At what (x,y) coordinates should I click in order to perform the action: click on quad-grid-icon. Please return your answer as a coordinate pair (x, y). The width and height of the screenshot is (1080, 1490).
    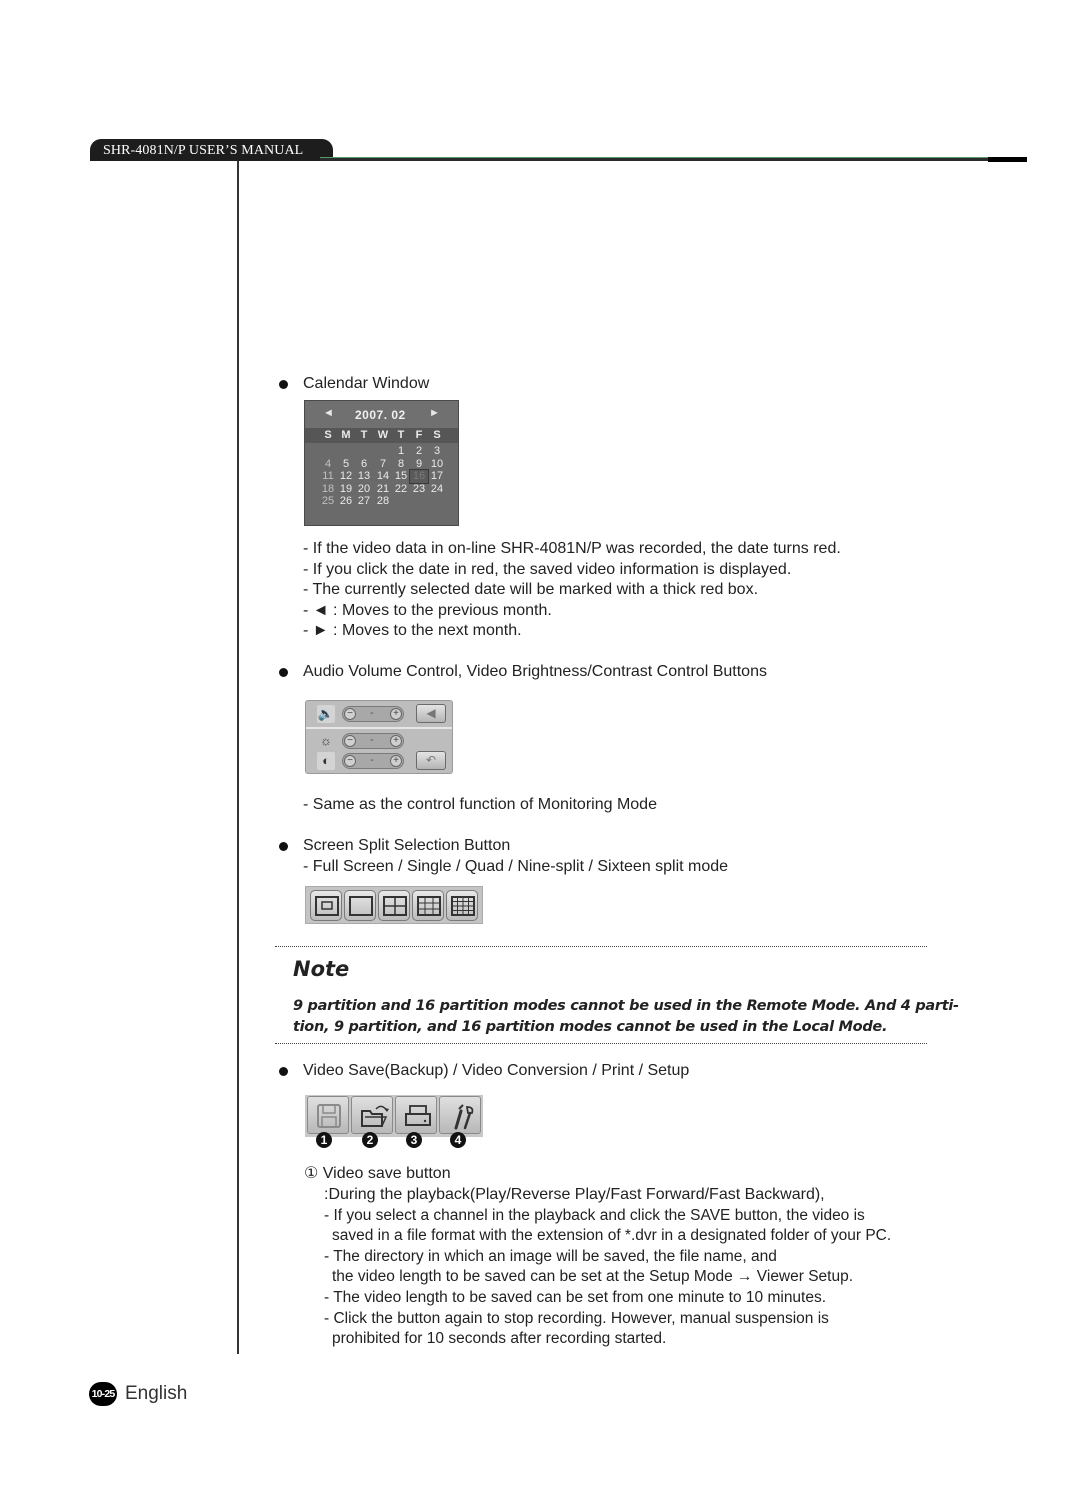
    Looking at the image, I should click on (395, 906).